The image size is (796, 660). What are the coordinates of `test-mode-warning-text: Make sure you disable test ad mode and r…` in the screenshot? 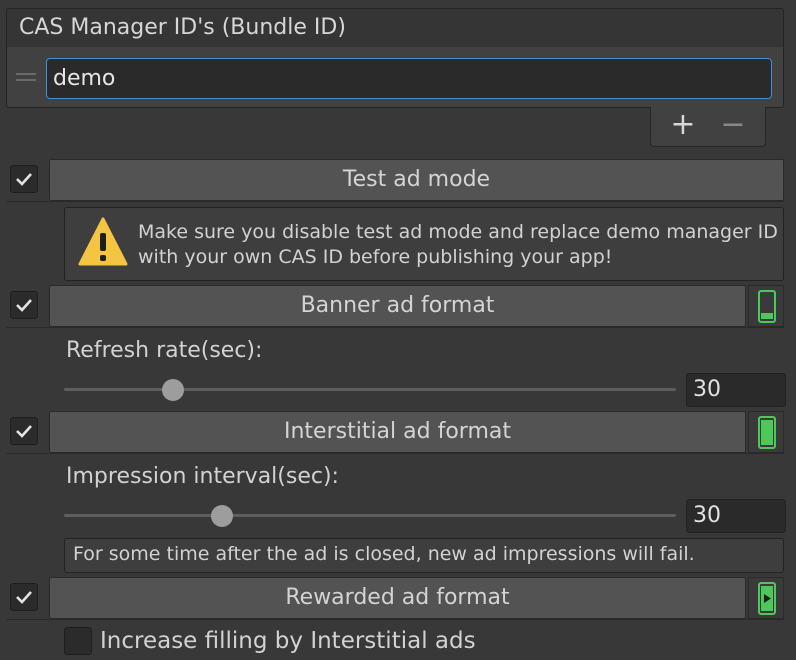 It's located at (458, 244).